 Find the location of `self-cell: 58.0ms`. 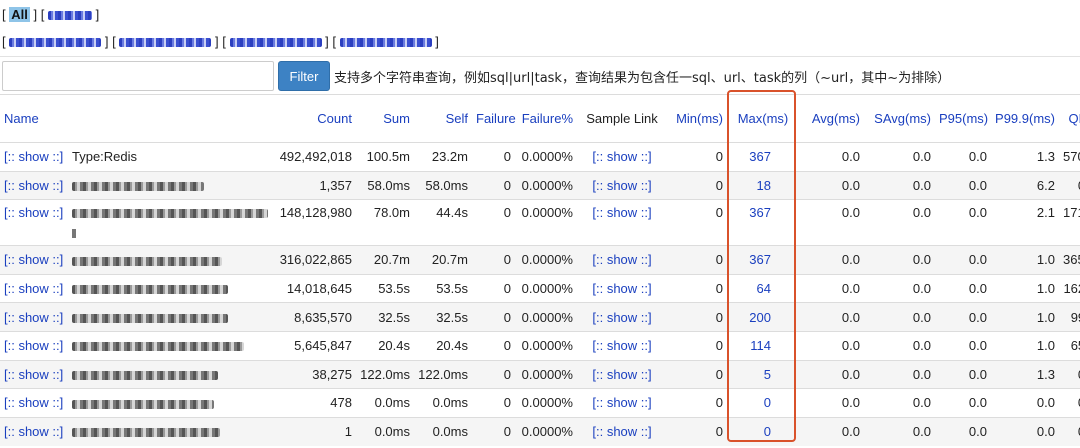

self-cell: 58.0ms is located at coordinates (443, 185).